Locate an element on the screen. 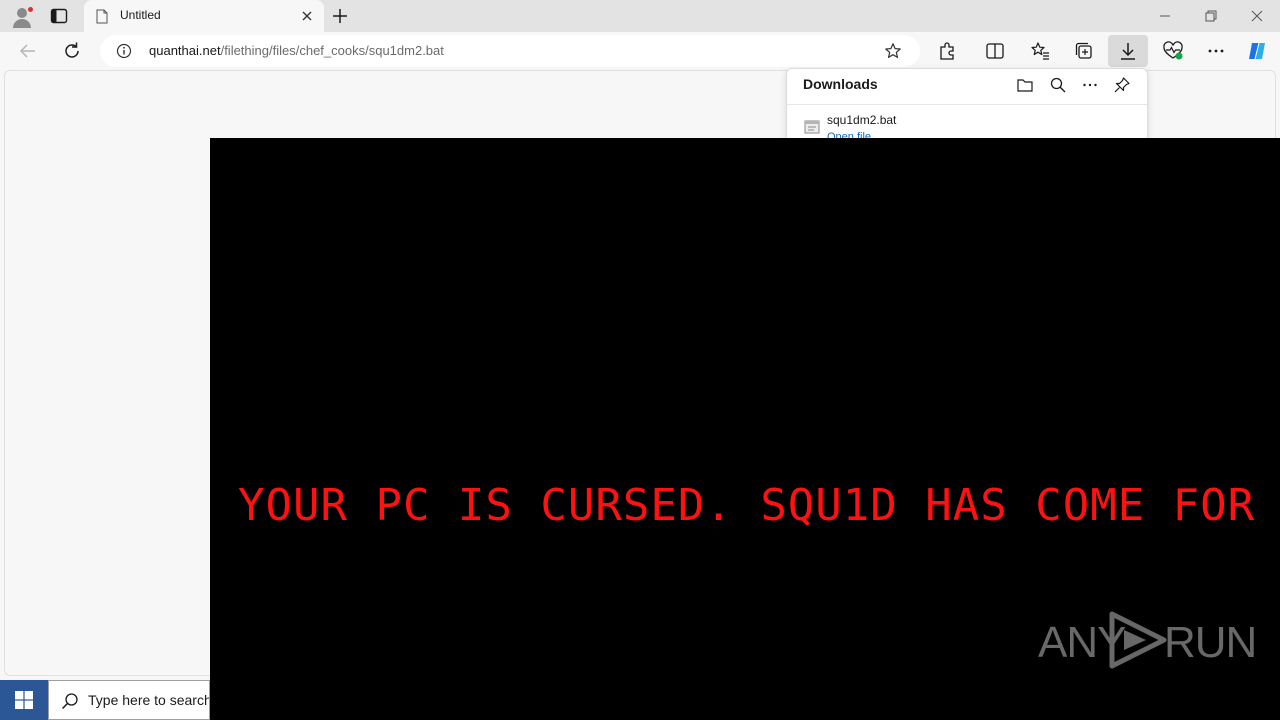 This screenshot has width=1280, height=720. play-logo-icon is located at coordinates (1138, 640).